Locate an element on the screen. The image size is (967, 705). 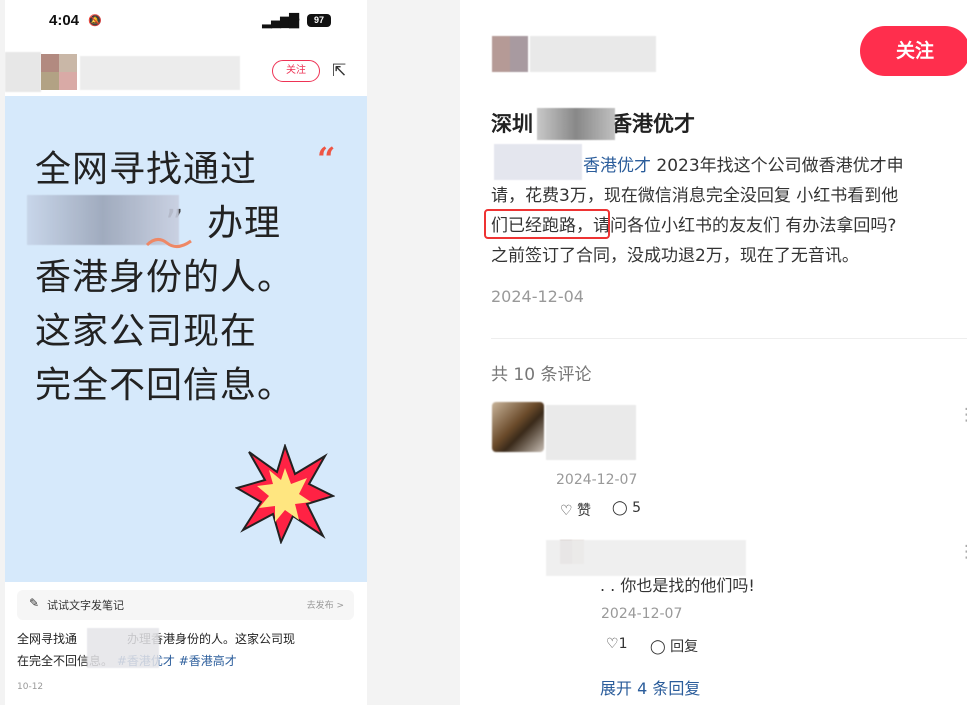
reply-label: 回复 is located at coordinates (684, 647).